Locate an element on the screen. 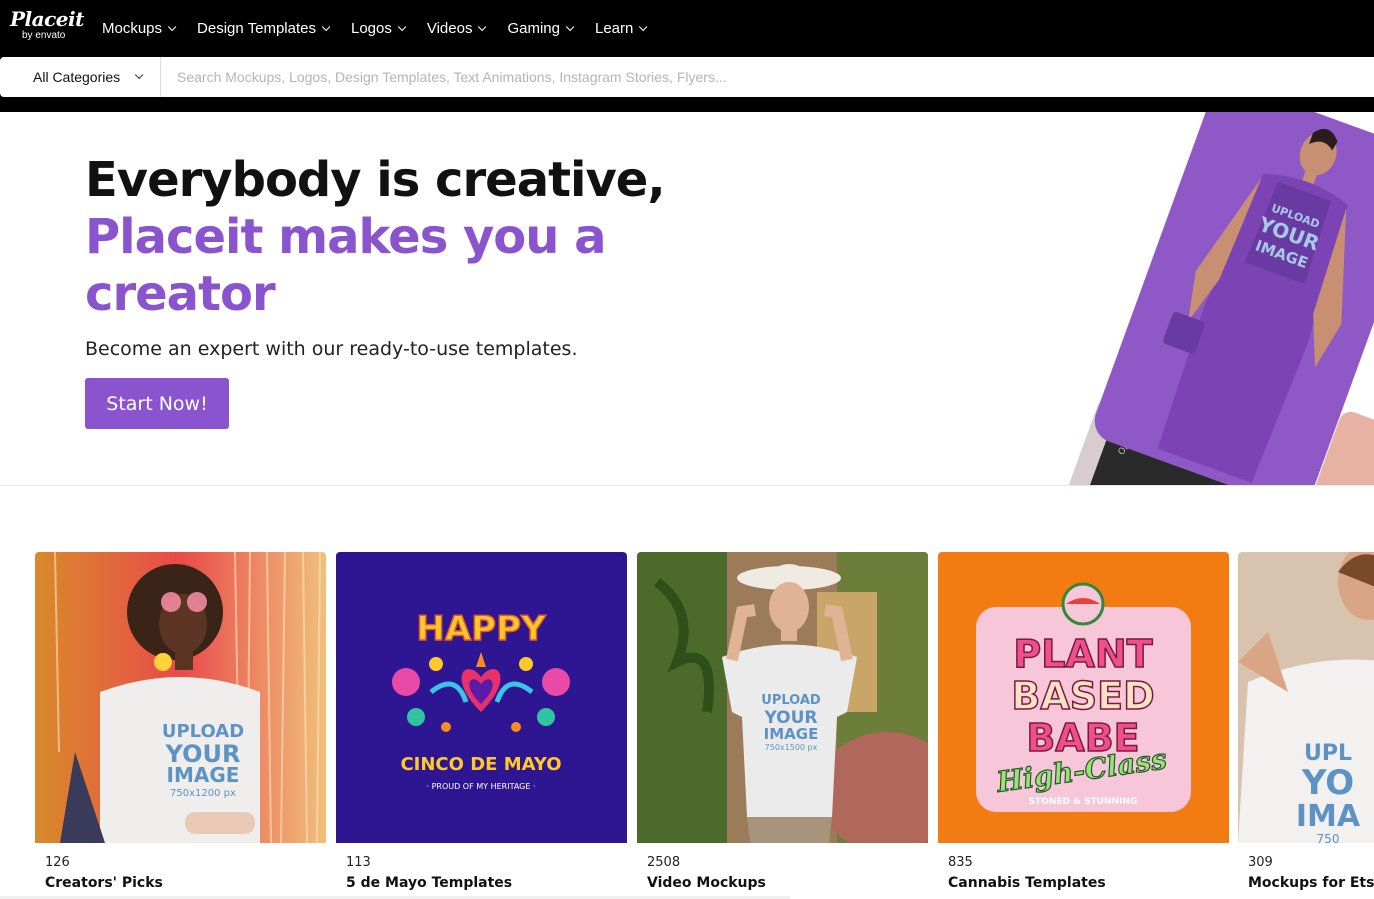 The image size is (1374, 899). card-title: Creators' Picks is located at coordinates (104, 883).